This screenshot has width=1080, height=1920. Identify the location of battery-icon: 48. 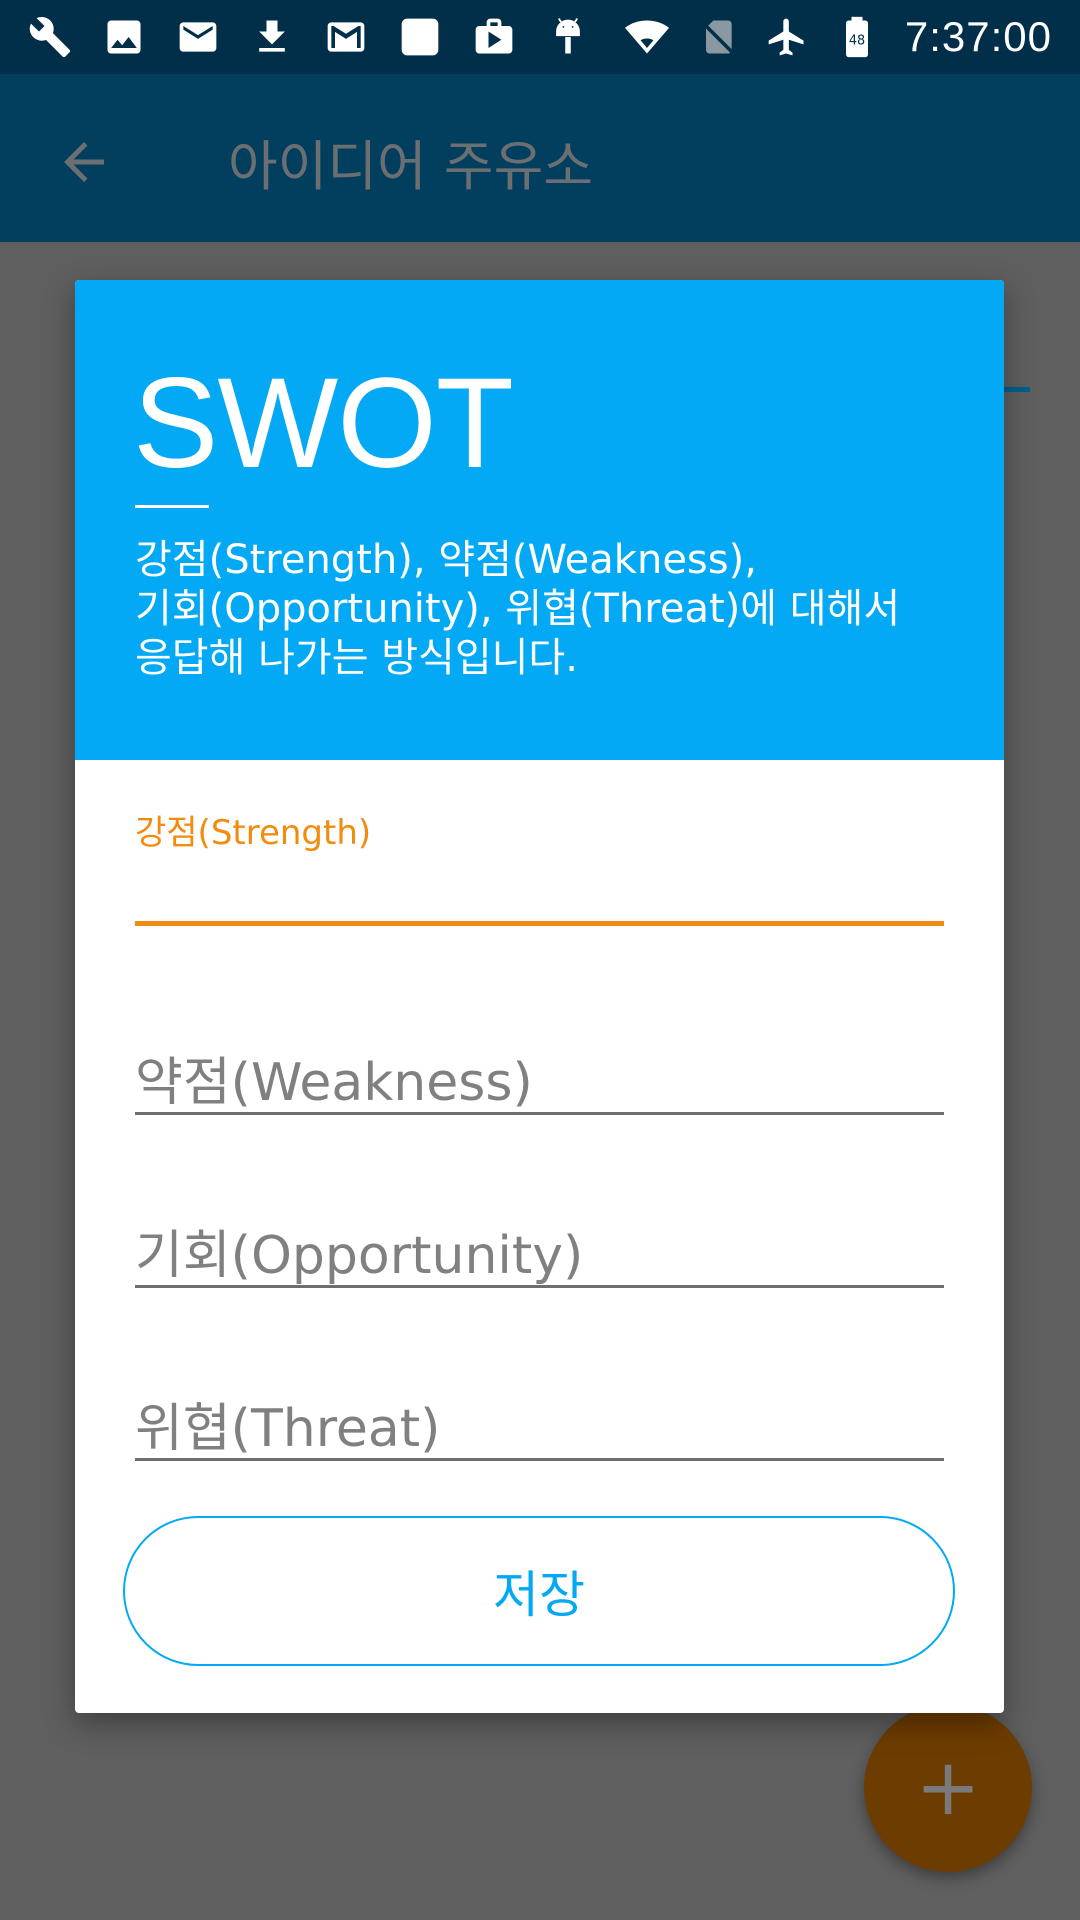
(857, 37).